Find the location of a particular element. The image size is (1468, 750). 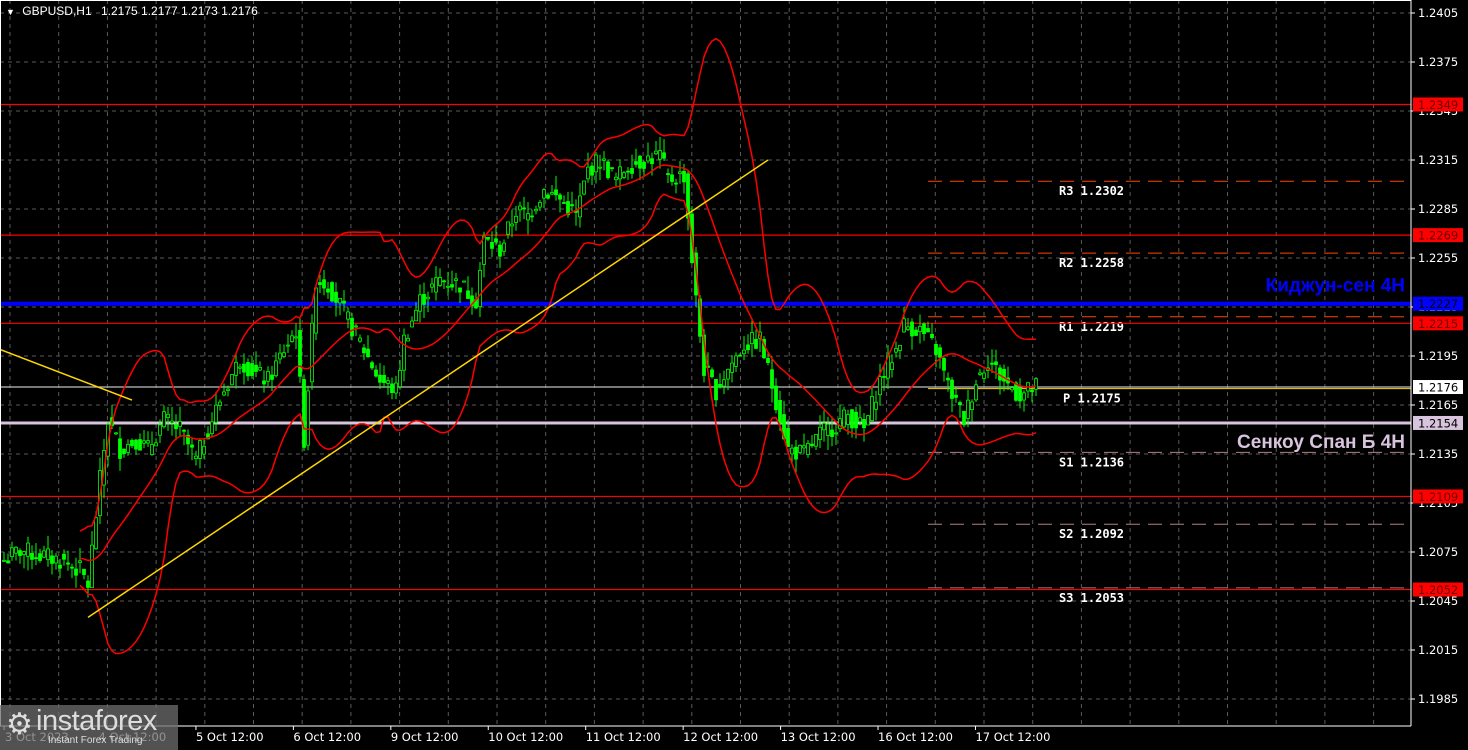

dropdown-triangle-icon: ▼ is located at coordinates (10, 12).